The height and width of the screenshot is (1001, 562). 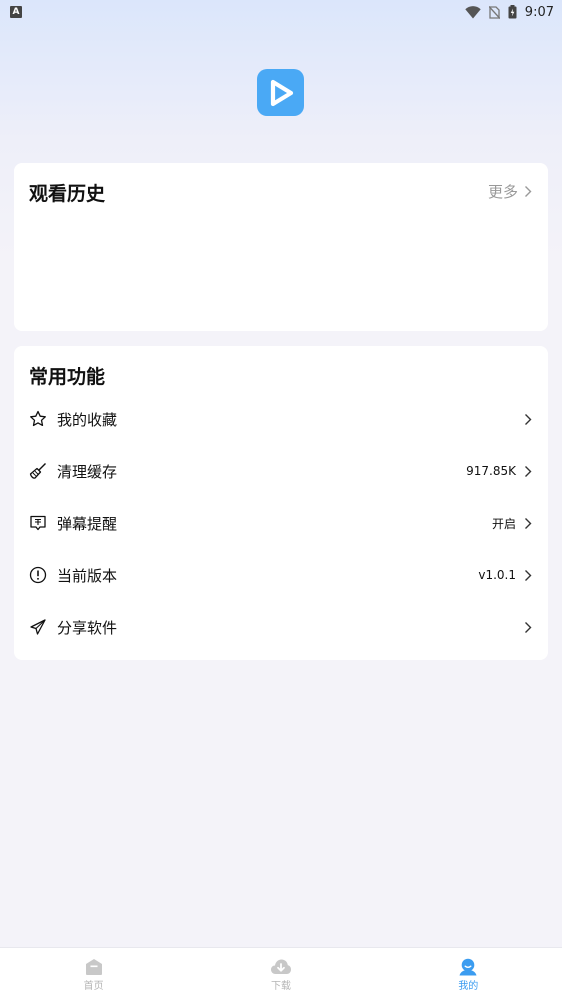 I want to click on home-icon, so click(x=93, y=967).